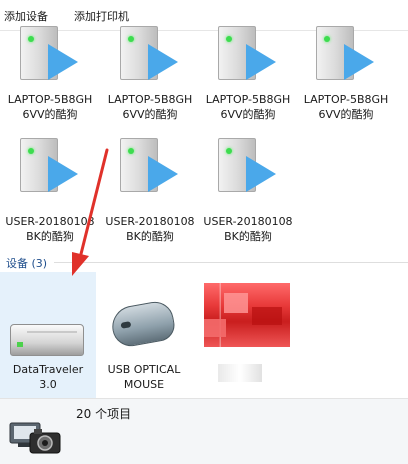 The image size is (408, 464). What do you see at coordinates (240, 373) in the screenshot?
I see `blurred-device-label` at bounding box center [240, 373].